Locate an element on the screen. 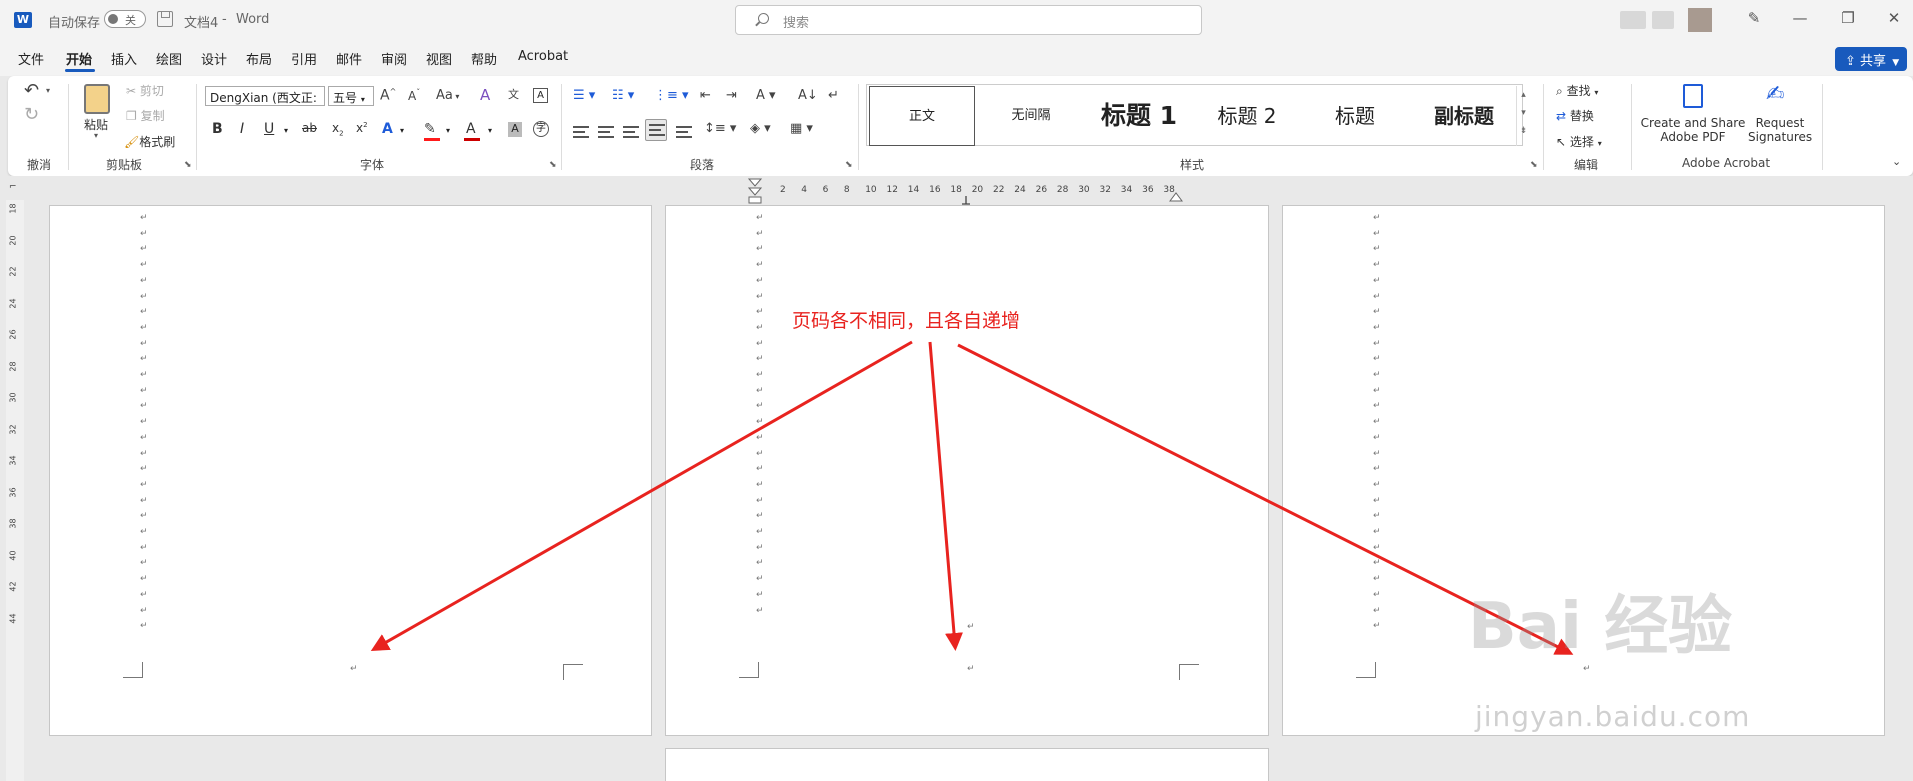 Image resolution: width=1913 pixels, height=781 pixels. watermark-main: Bai 经验 is located at coordinates (1600, 627).